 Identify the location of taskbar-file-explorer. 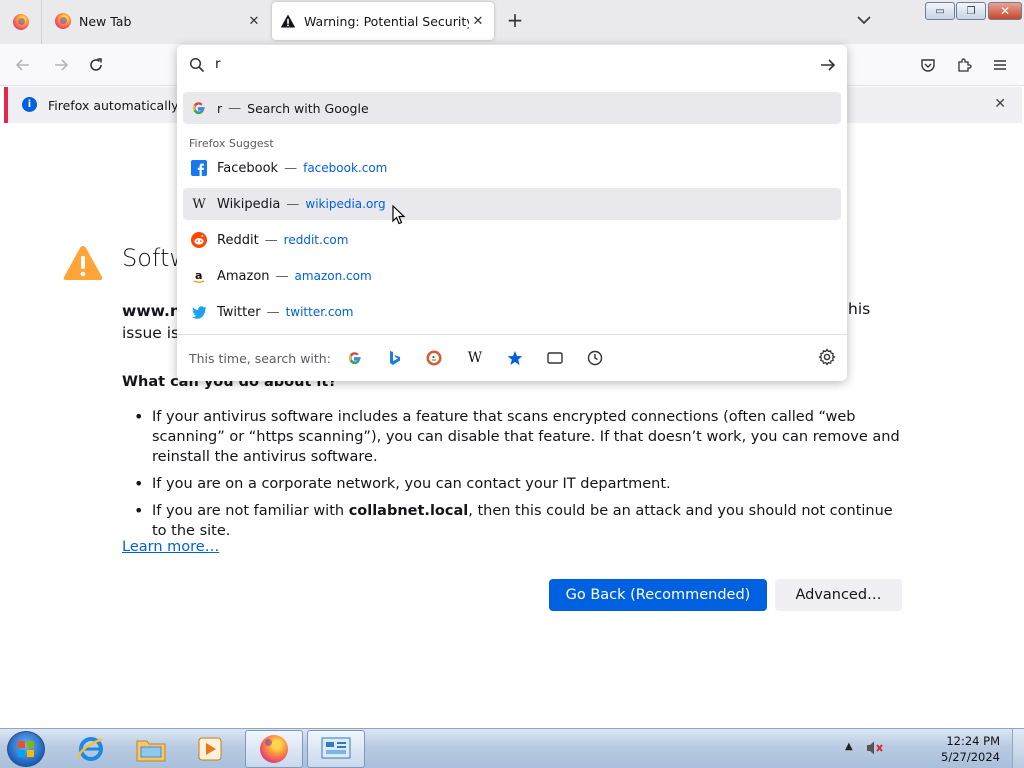
(151, 749).